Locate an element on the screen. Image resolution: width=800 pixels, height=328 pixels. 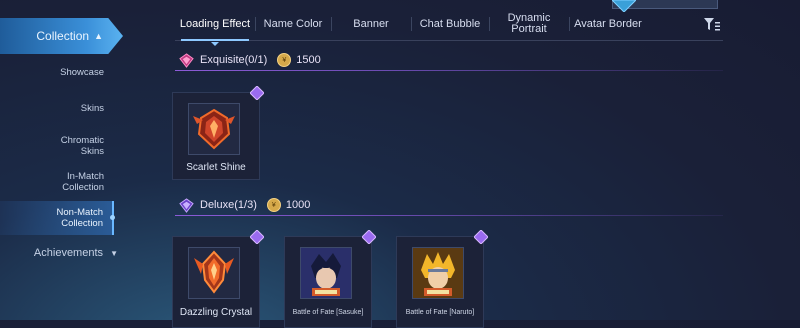
item-name: Scarlet Shine is located at coordinates (216, 167).